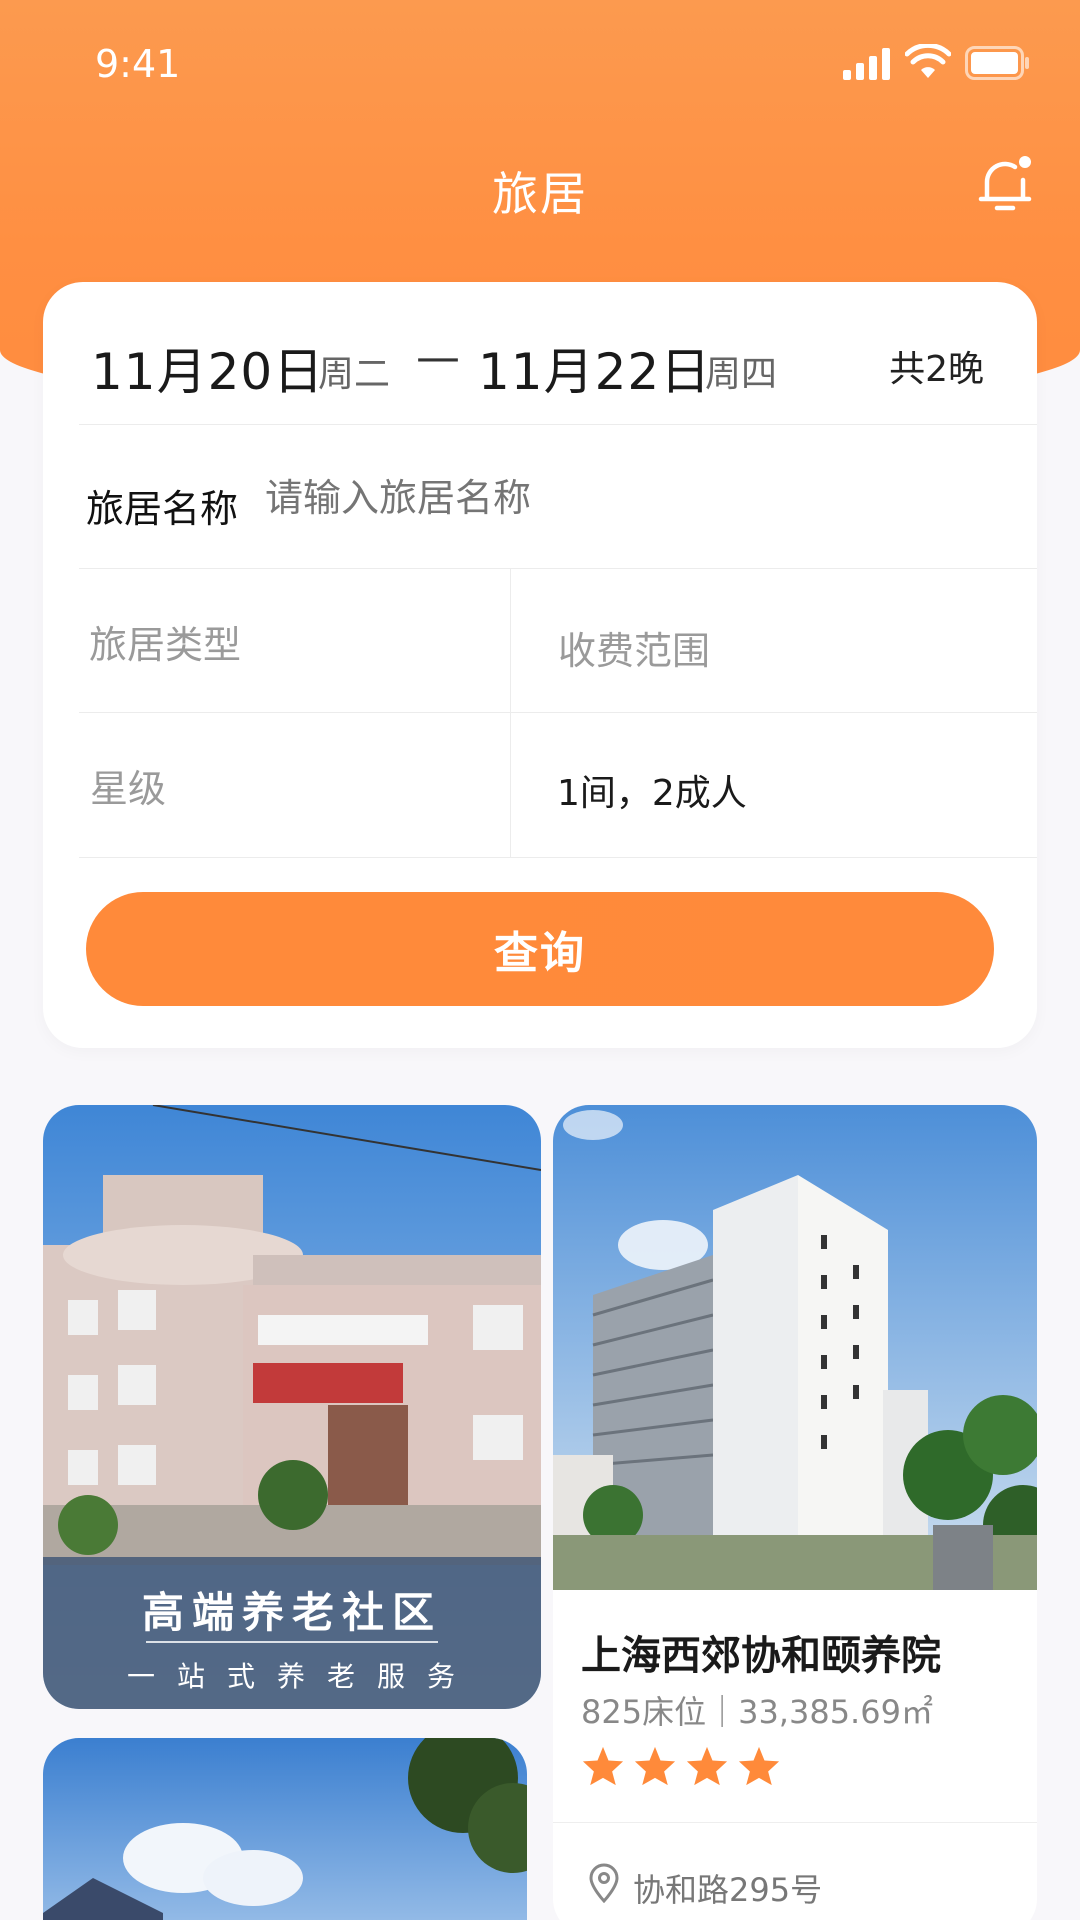  I want to click on page-title: 旅居, so click(540, 194).